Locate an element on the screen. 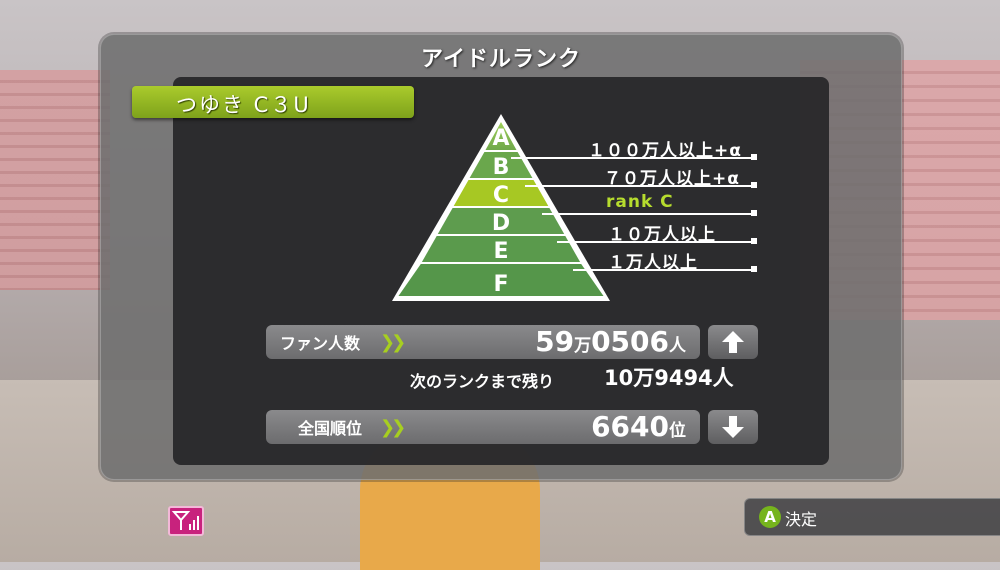 This screenshot has height=570, width=1000. tier-letter-c: C is located at coordinates (501, 195).